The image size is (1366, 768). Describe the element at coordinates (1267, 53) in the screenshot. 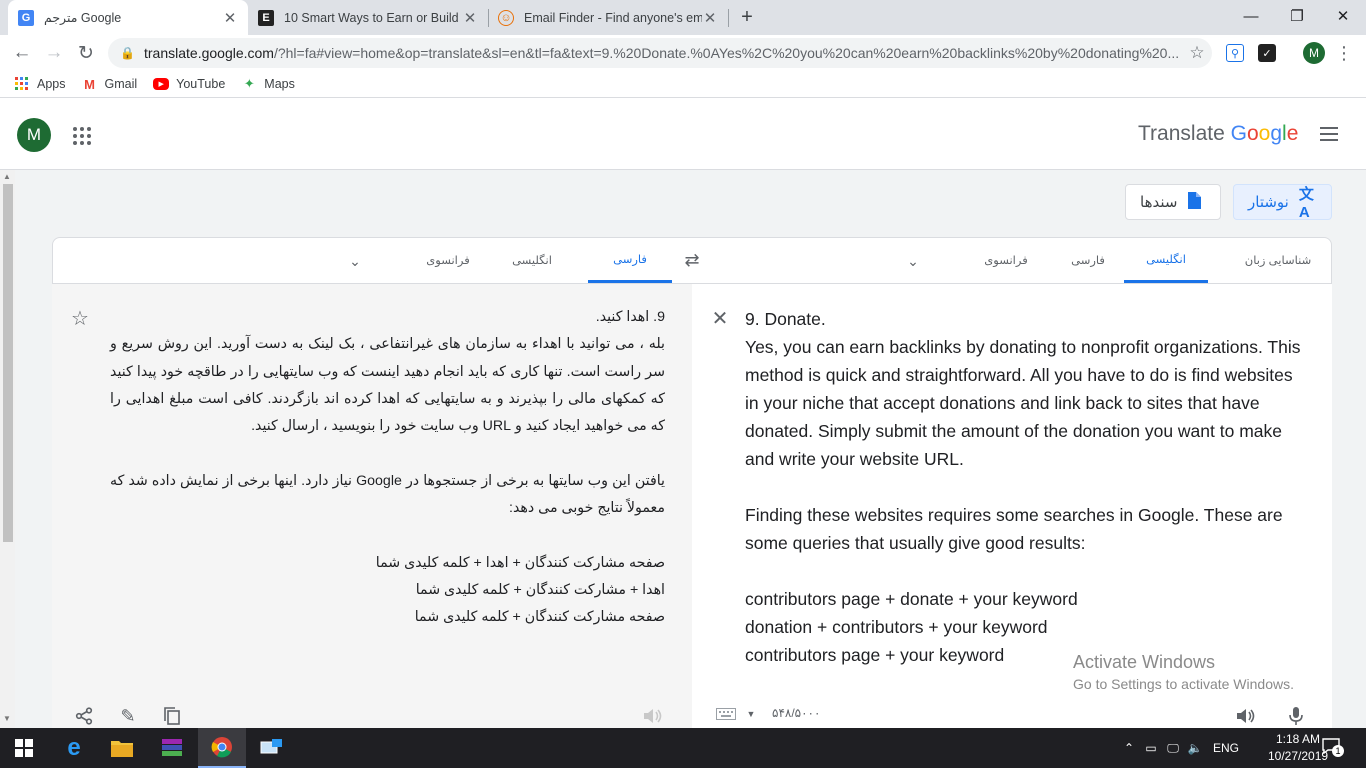

I see `extension-check-icon: ✓` at that location.